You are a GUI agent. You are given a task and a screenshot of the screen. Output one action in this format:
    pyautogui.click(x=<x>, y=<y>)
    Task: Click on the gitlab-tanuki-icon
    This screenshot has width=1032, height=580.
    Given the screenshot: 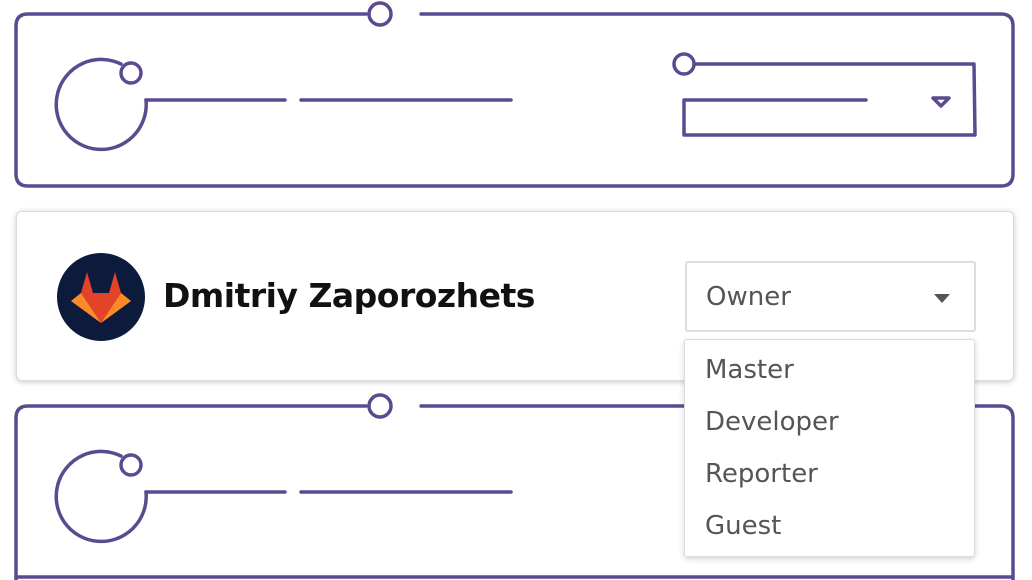 What is the action you would take?
    pyautogui.click(x=101, y=297)
    